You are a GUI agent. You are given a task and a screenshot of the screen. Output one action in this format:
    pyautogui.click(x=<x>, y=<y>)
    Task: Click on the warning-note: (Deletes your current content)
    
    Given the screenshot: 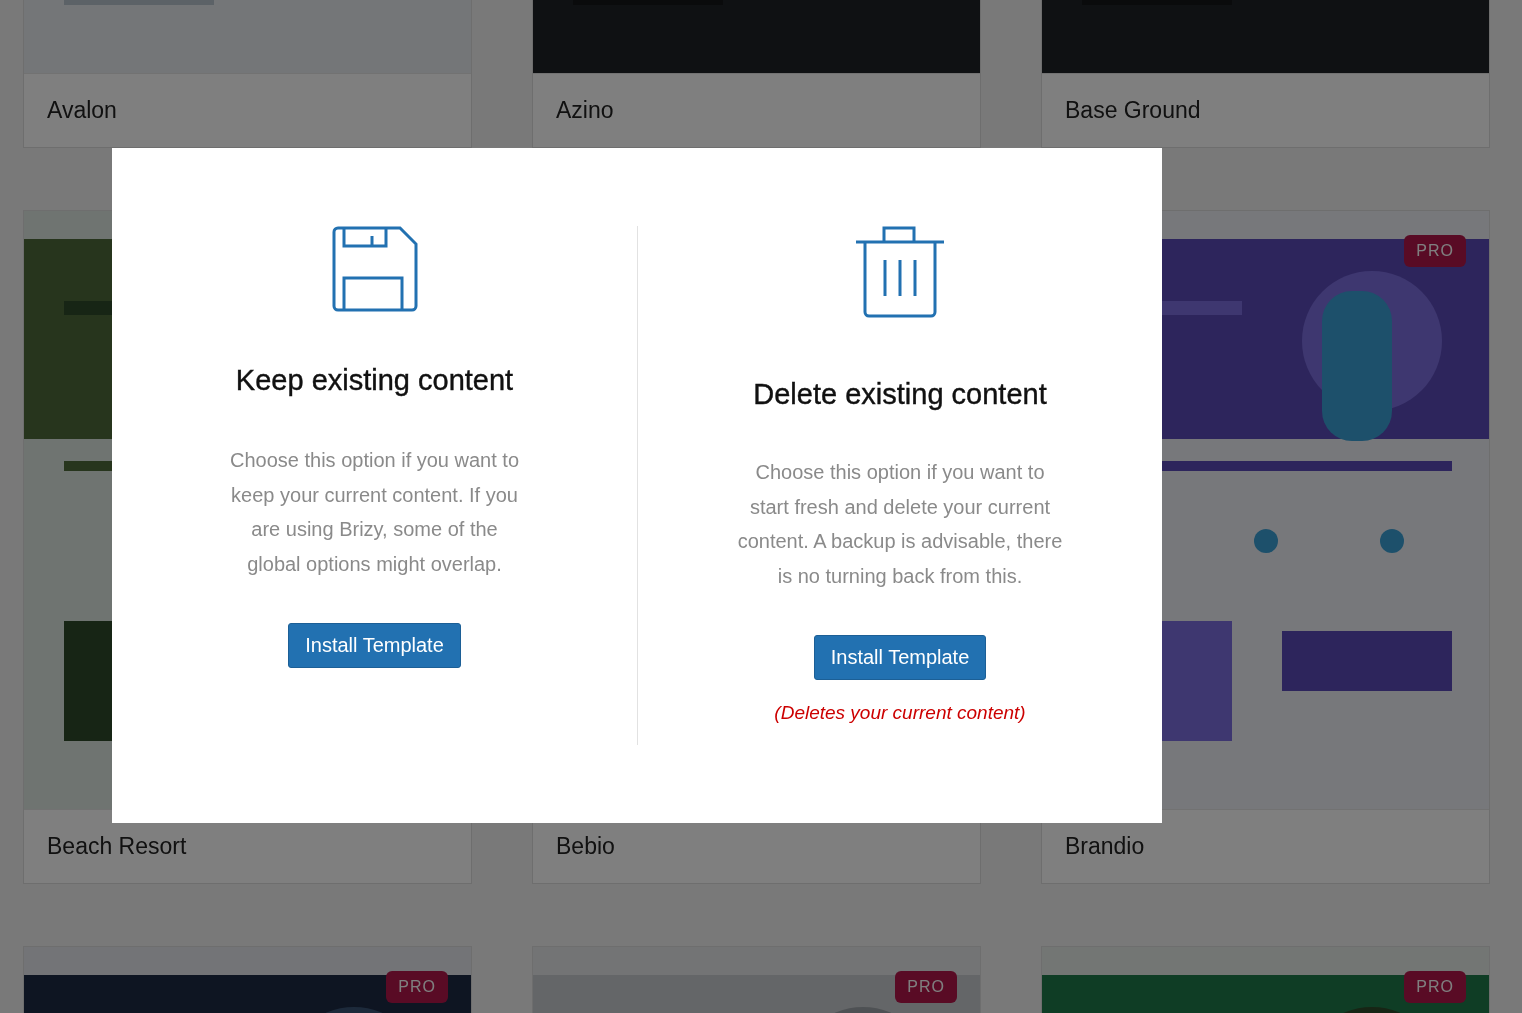 What is the action you would take?
    pyautogui.click(x=900, y=713)
    